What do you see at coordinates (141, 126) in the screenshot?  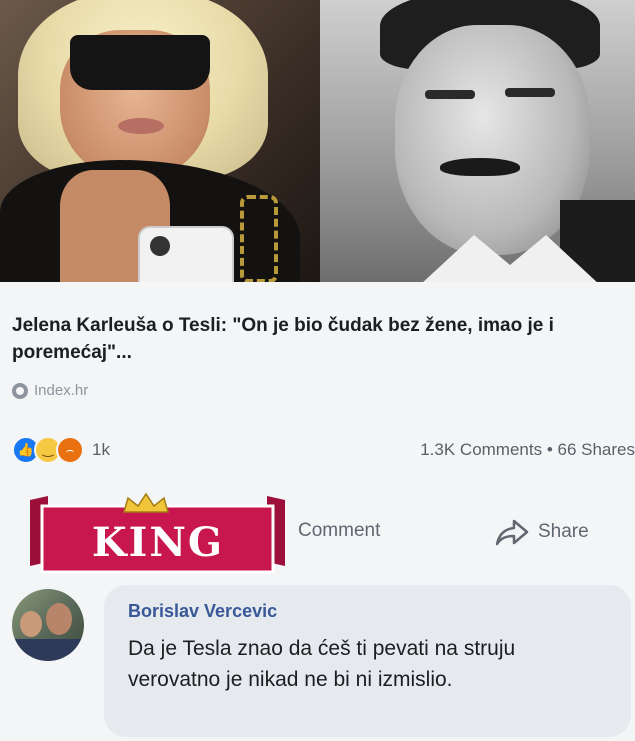 I see `lips-shape` at bounding box center [141, 126].